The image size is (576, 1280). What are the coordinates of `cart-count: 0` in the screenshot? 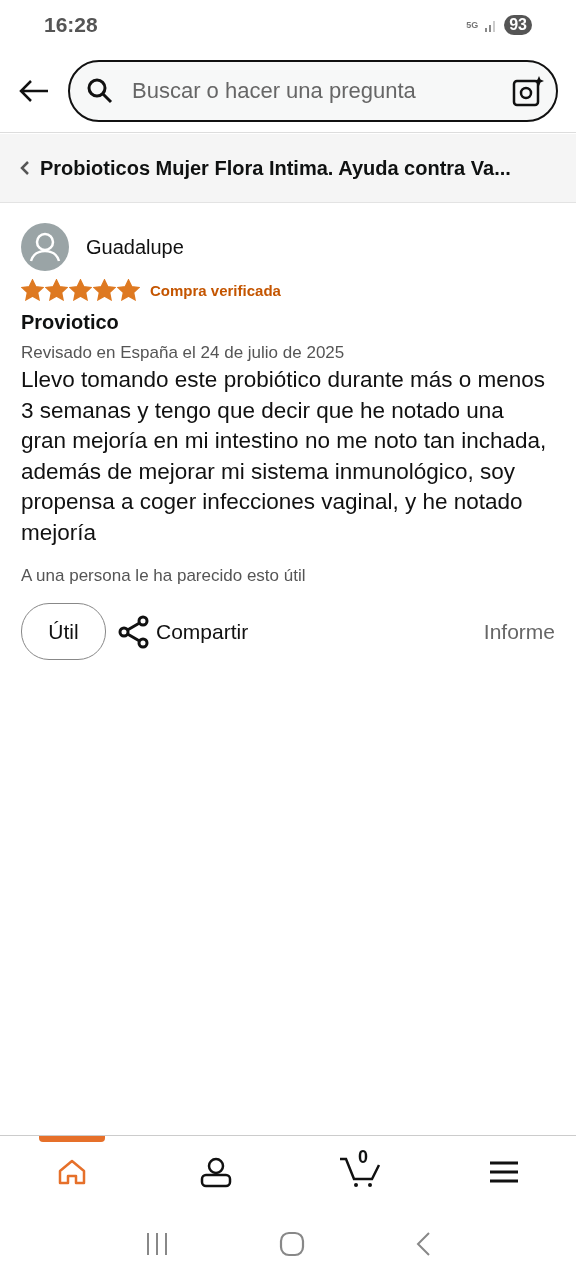 It's located at (363, 1157).